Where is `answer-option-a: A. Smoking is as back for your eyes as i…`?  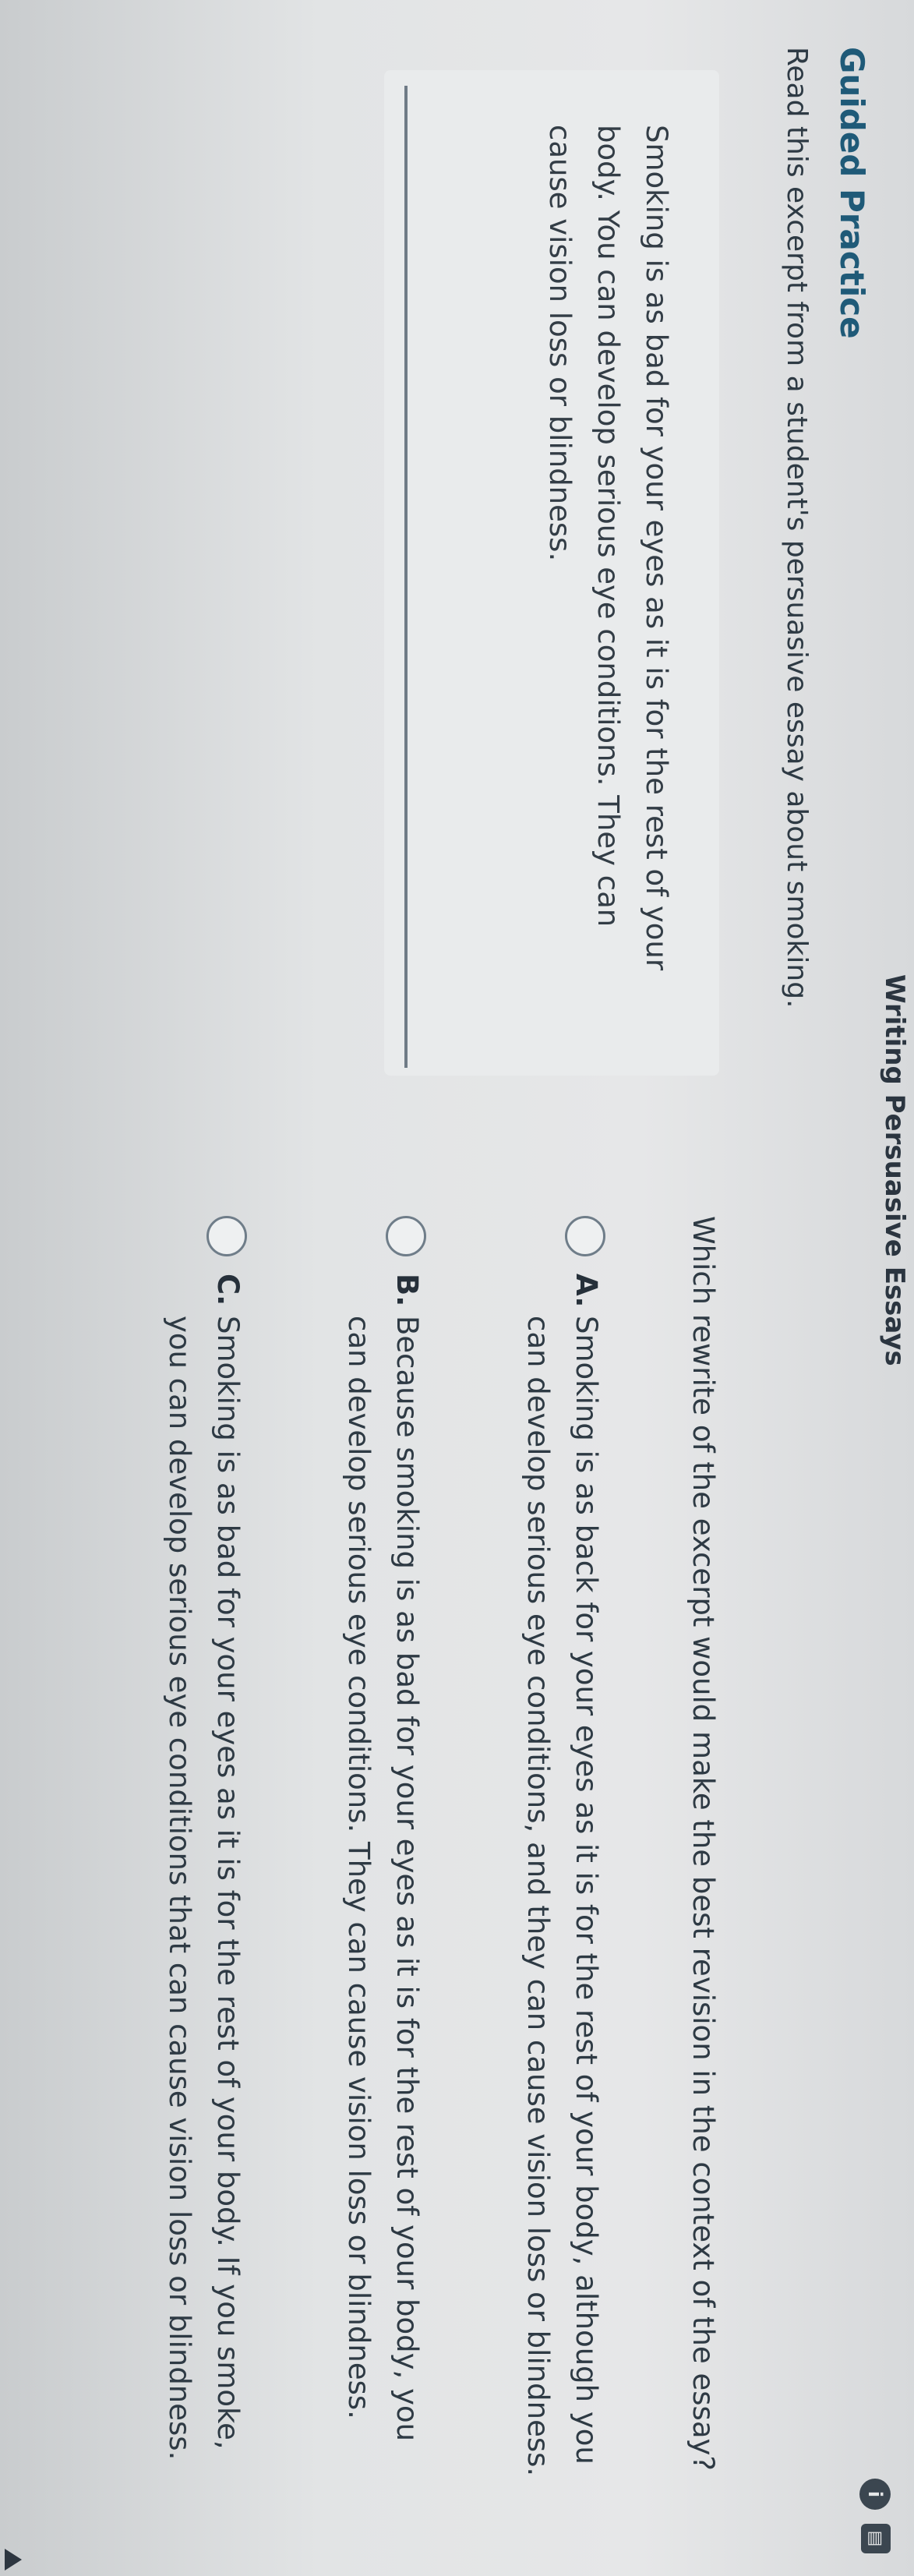
answer-option-a: A. Smoking is as back for your eyes as i… is located at coordinates (561, 1847).